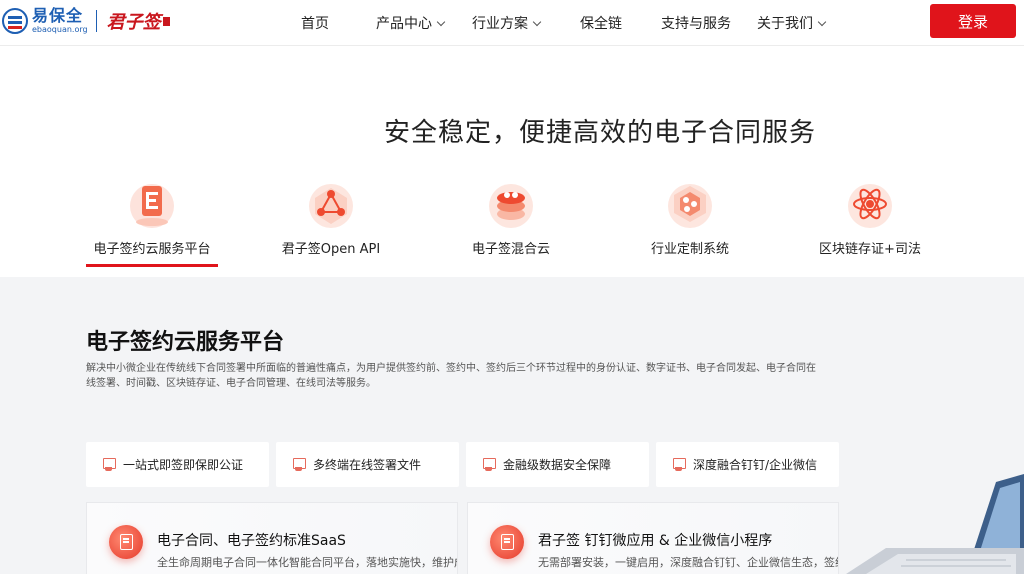 The image size is (1024, 574). I want to click on laptop-illustration, so click(935, 524).